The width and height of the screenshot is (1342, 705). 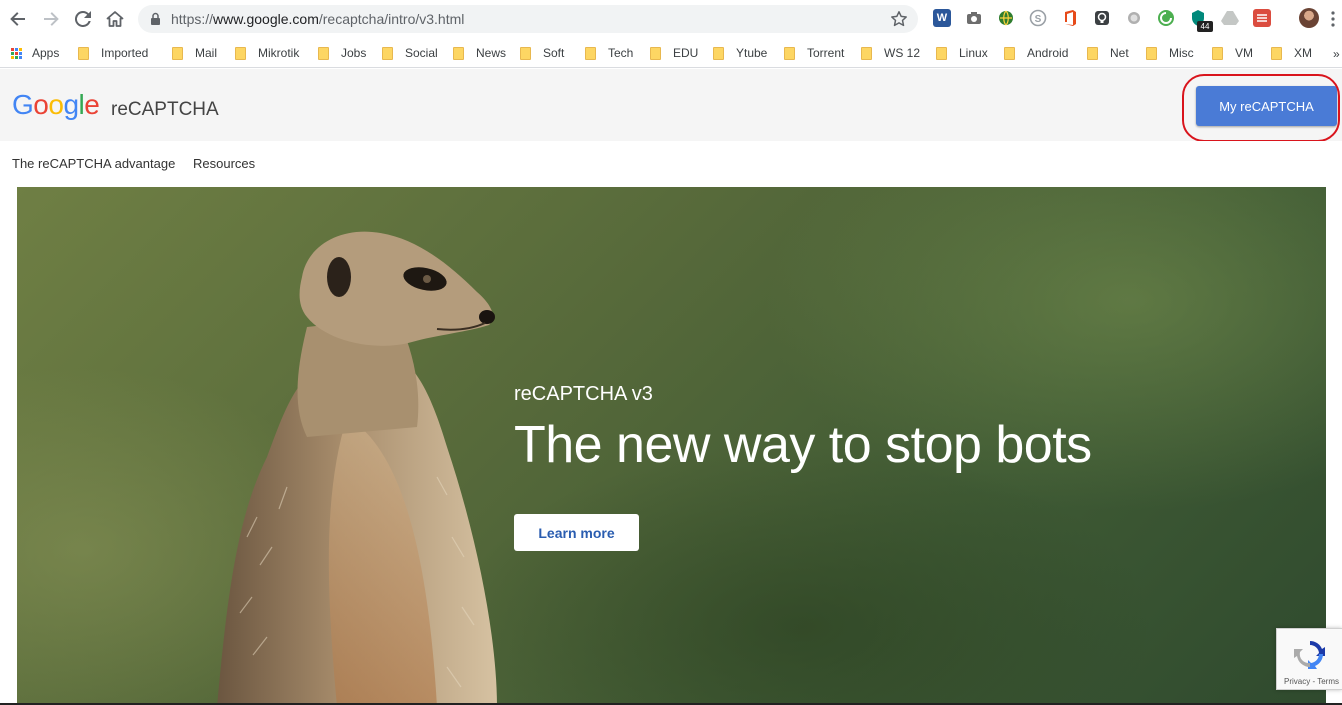 I want to click on google-logo: Google, so click(x=56, y=105).